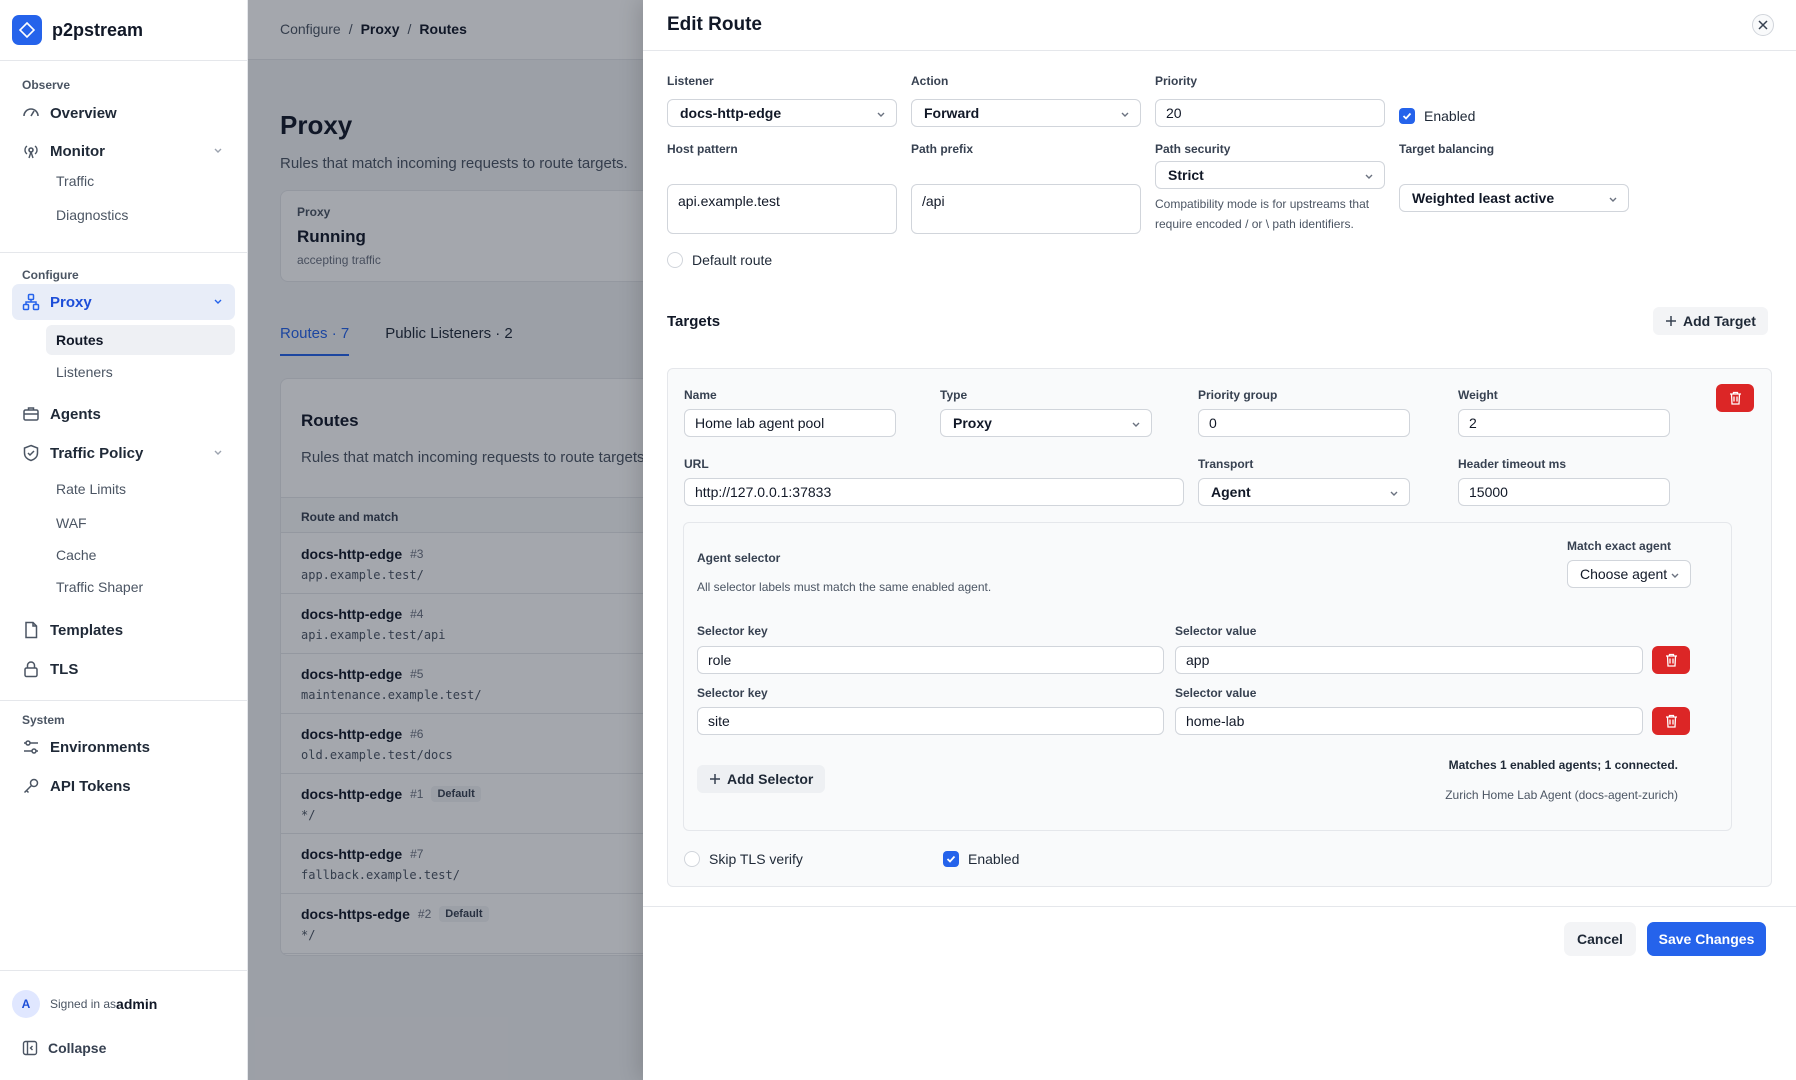  I want to click on user-name: admin, so click(137, 1004).